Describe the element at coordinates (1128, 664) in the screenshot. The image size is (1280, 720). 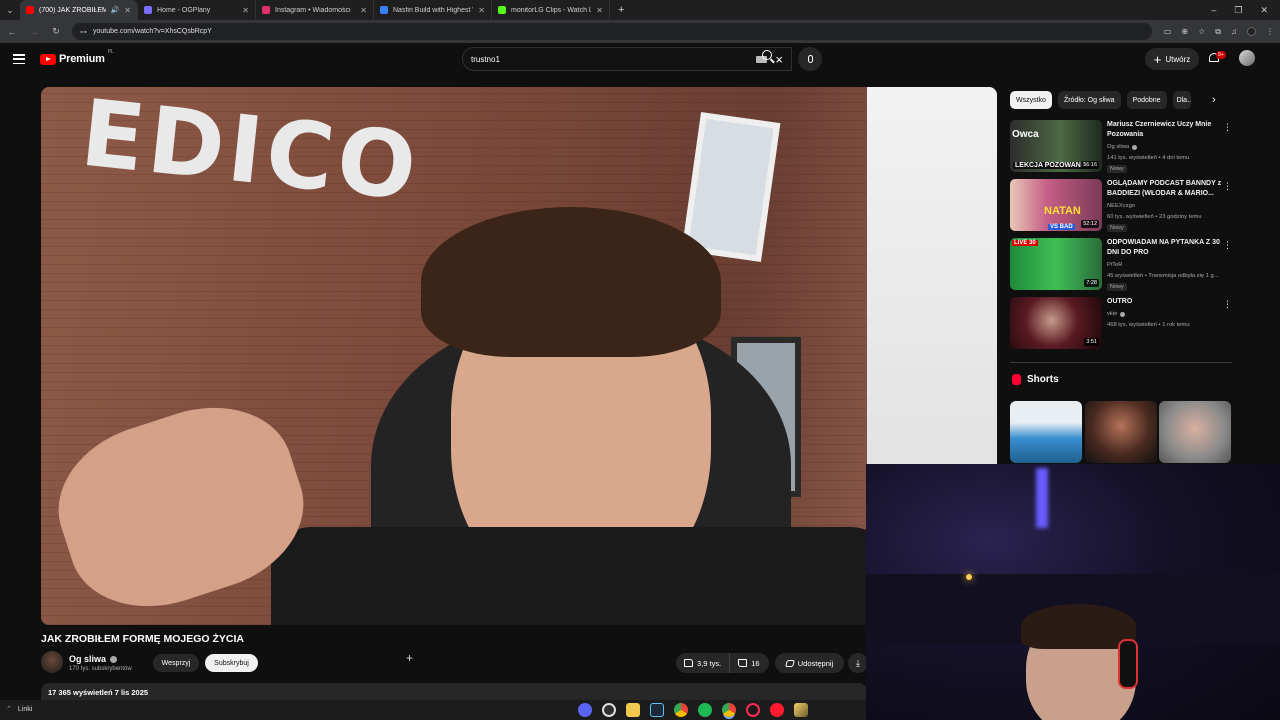
I see `webcam-headset` at that location.